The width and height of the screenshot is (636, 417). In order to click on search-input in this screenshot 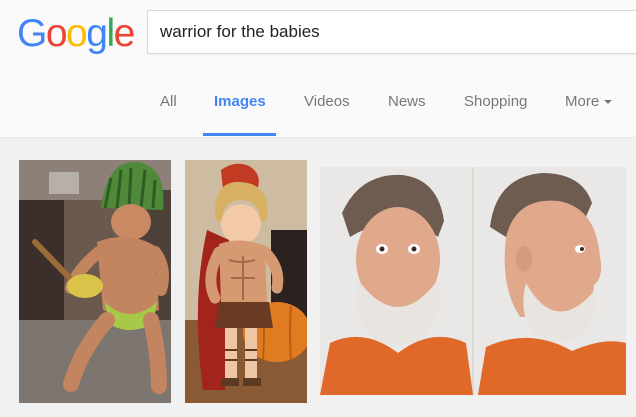, I will do `click(395, 32)`.